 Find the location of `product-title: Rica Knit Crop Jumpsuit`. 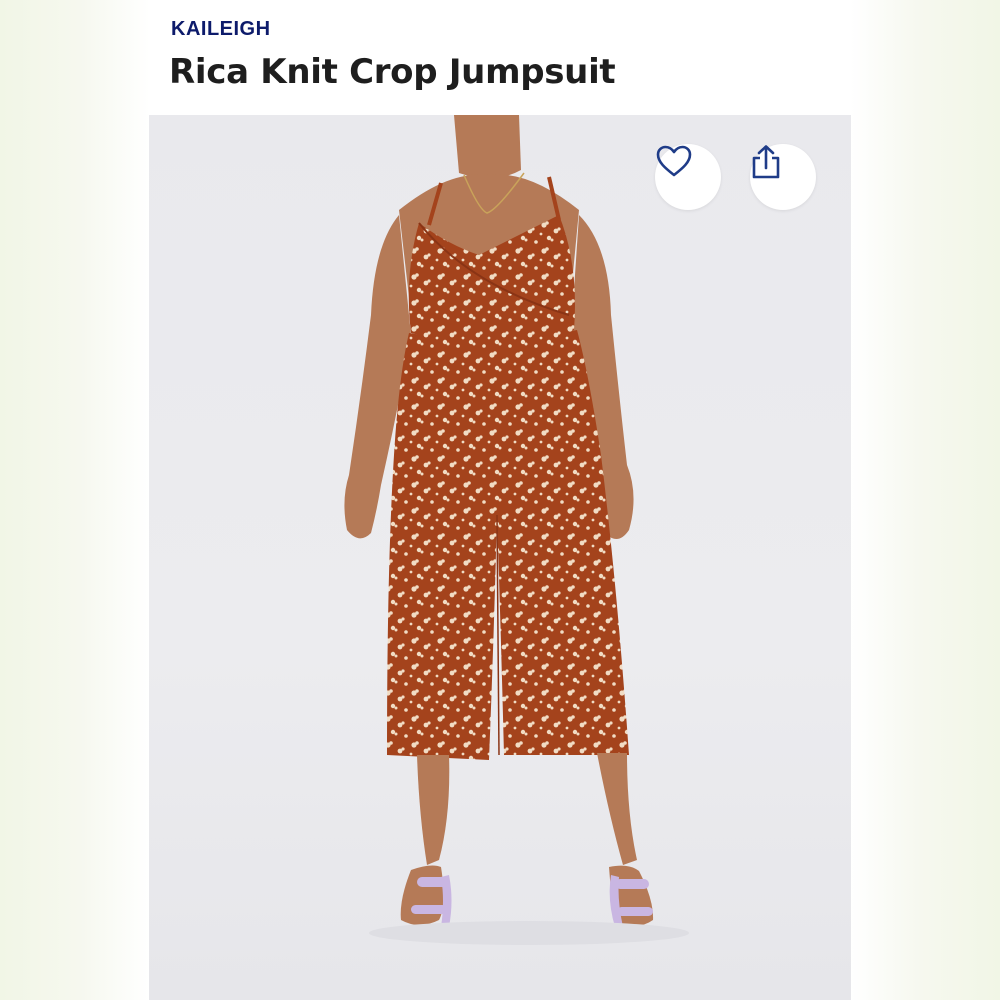

product-title: Rica Knit Crop Jumpsuit is located at coordinates (392, 72).